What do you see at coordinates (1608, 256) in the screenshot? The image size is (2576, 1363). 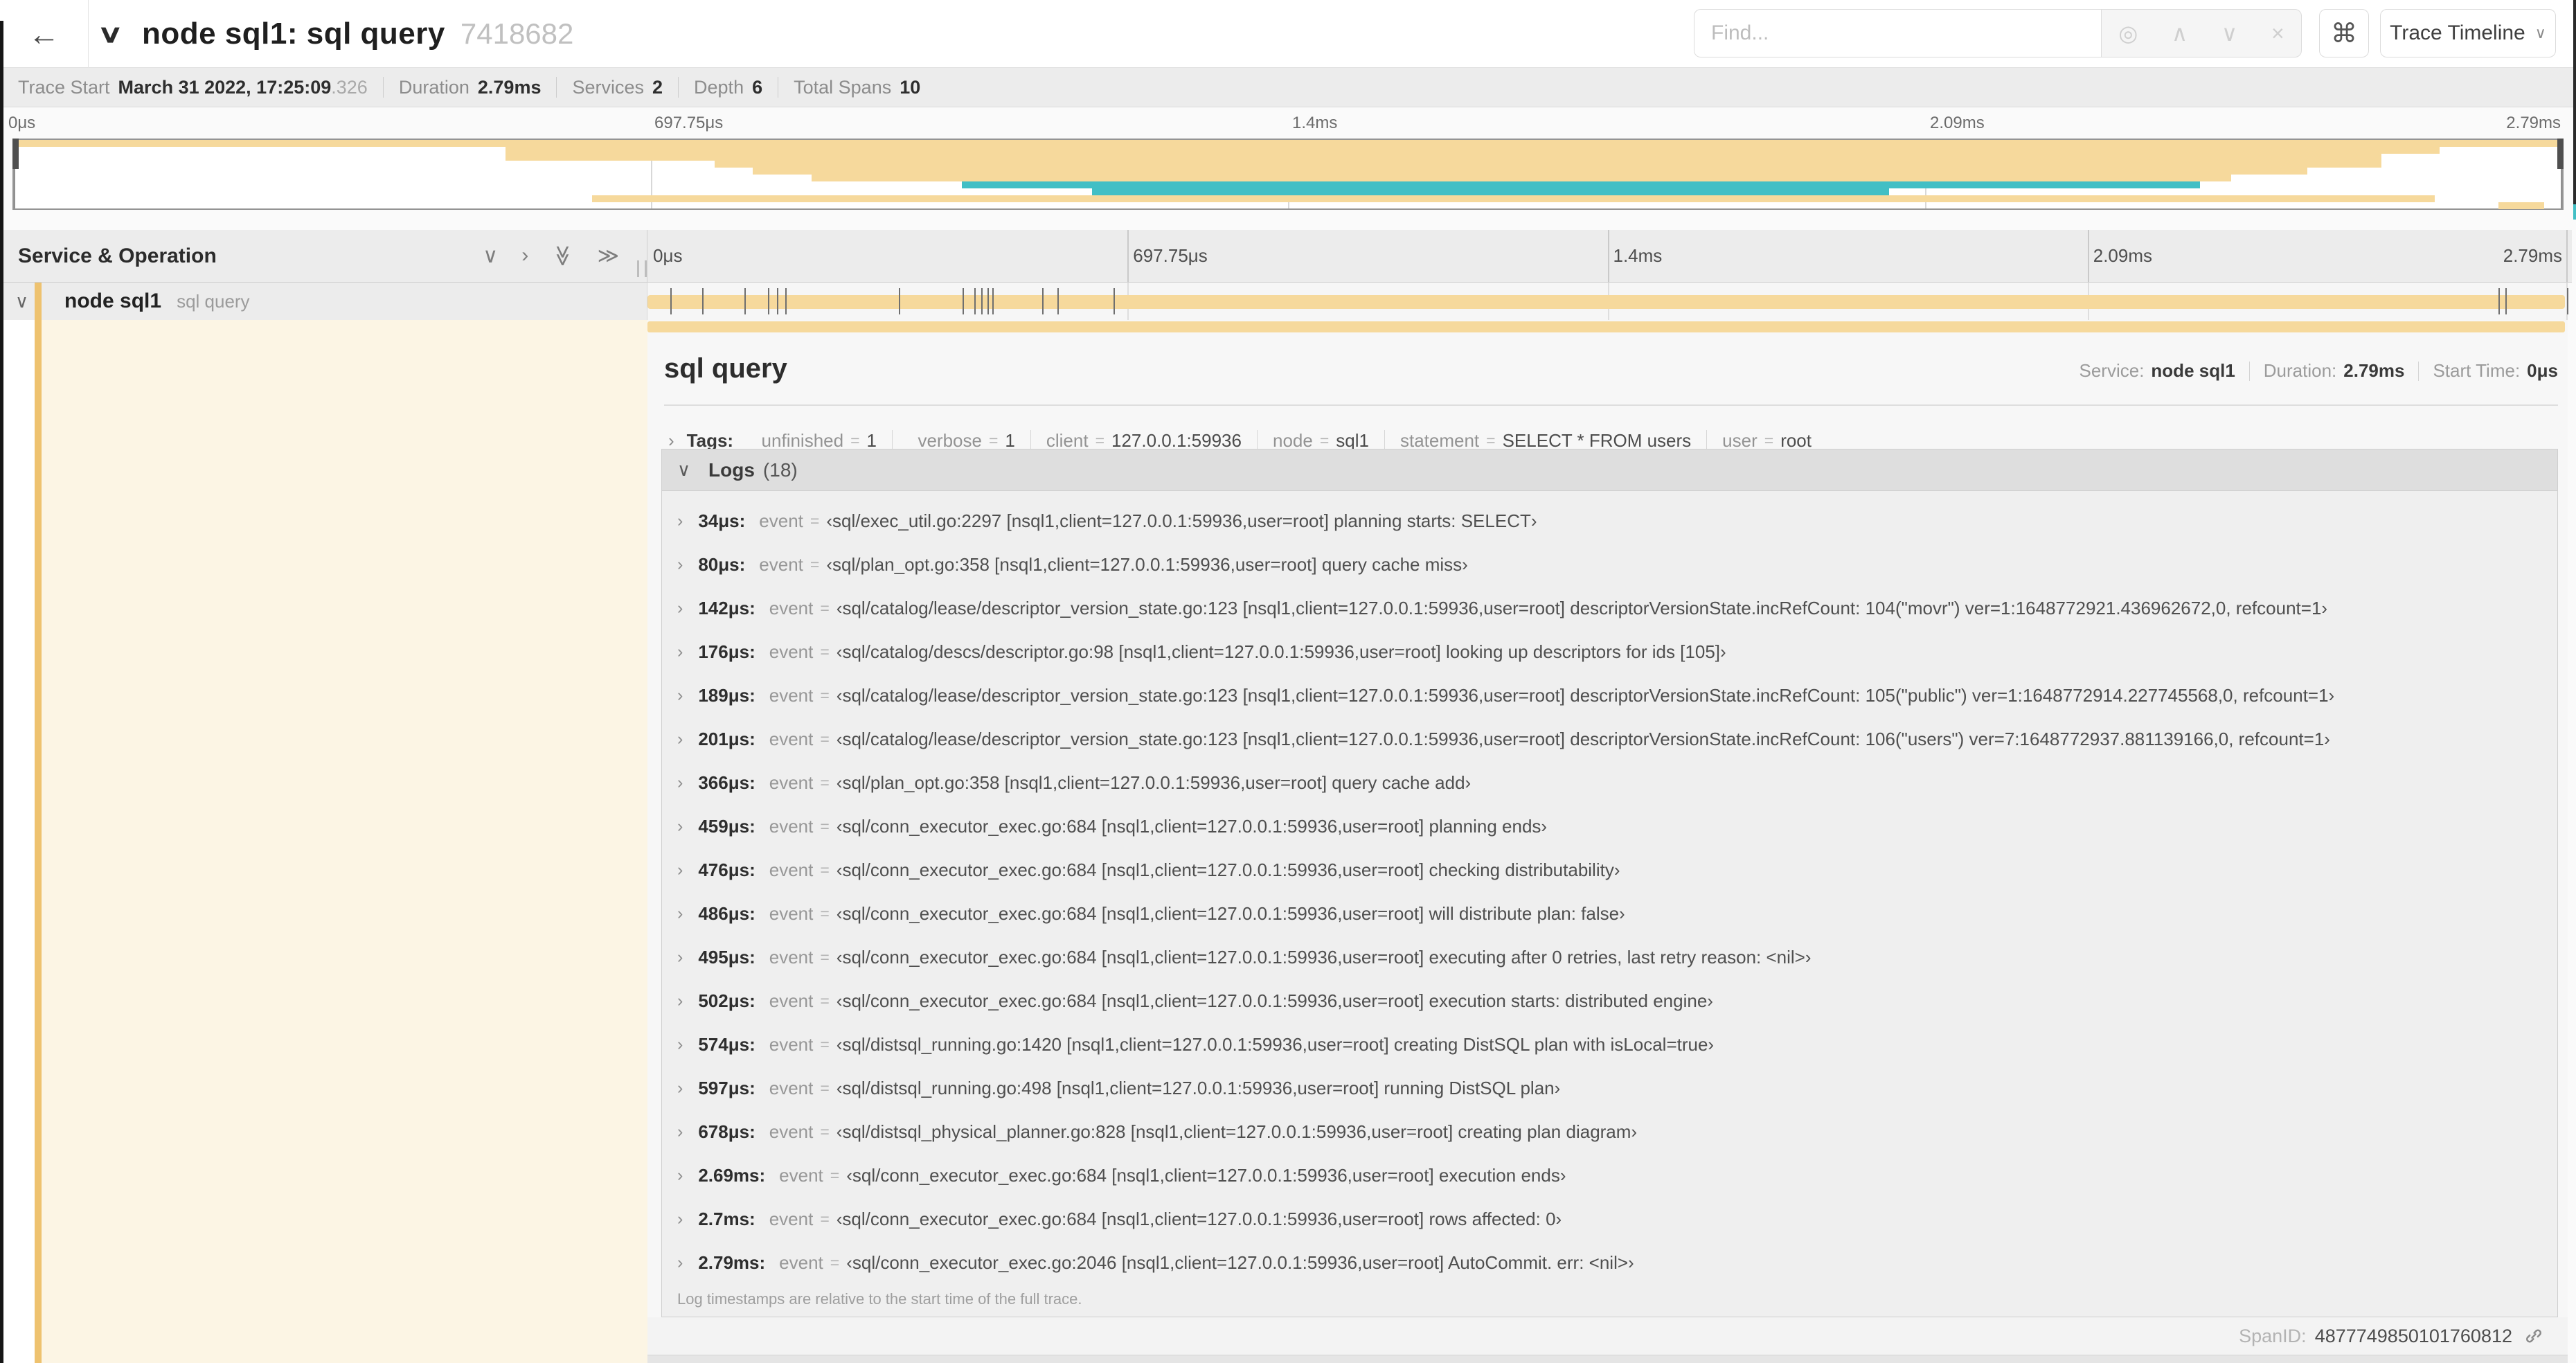 I see `timeline-ruler: 0μs 697.75μs 1.4ms 2.09ms 2.79ms` at bounding box center [1608, 256].